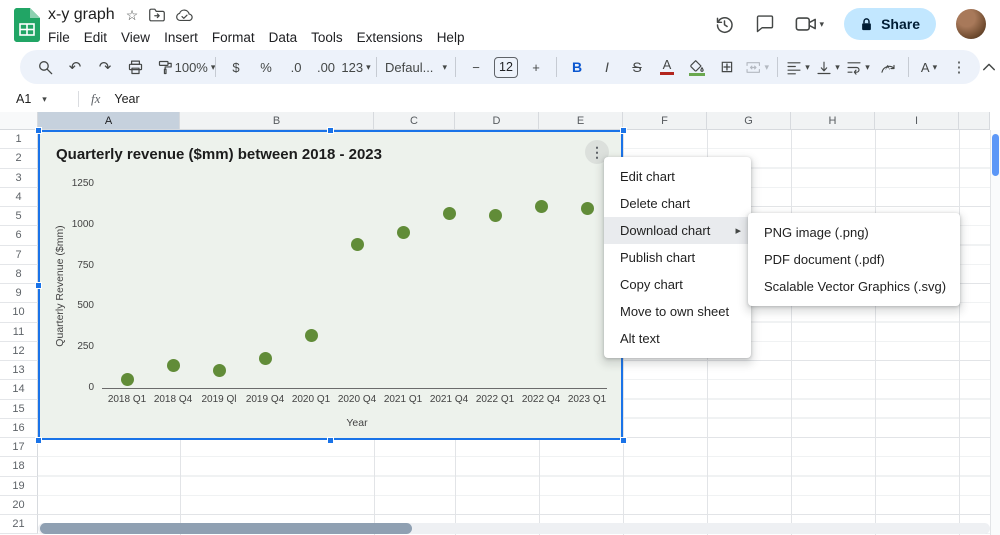 This screenshot has height=535, width=1000. What do you see at coordinates (929, 67) in the screenshot?
I see `text-style-button: A ▾` at bounding box center [929, 67].